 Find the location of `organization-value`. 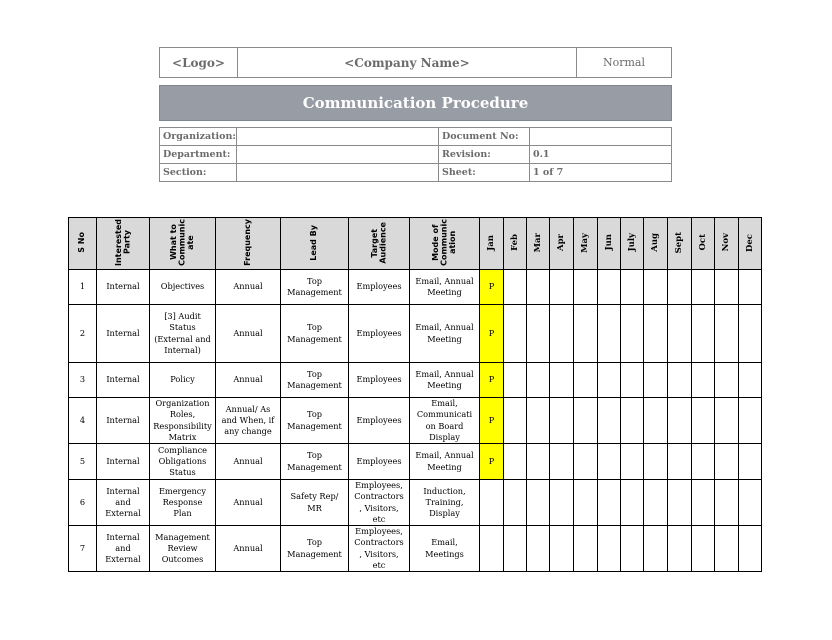

organization-value is located at coordinates (337, 136).